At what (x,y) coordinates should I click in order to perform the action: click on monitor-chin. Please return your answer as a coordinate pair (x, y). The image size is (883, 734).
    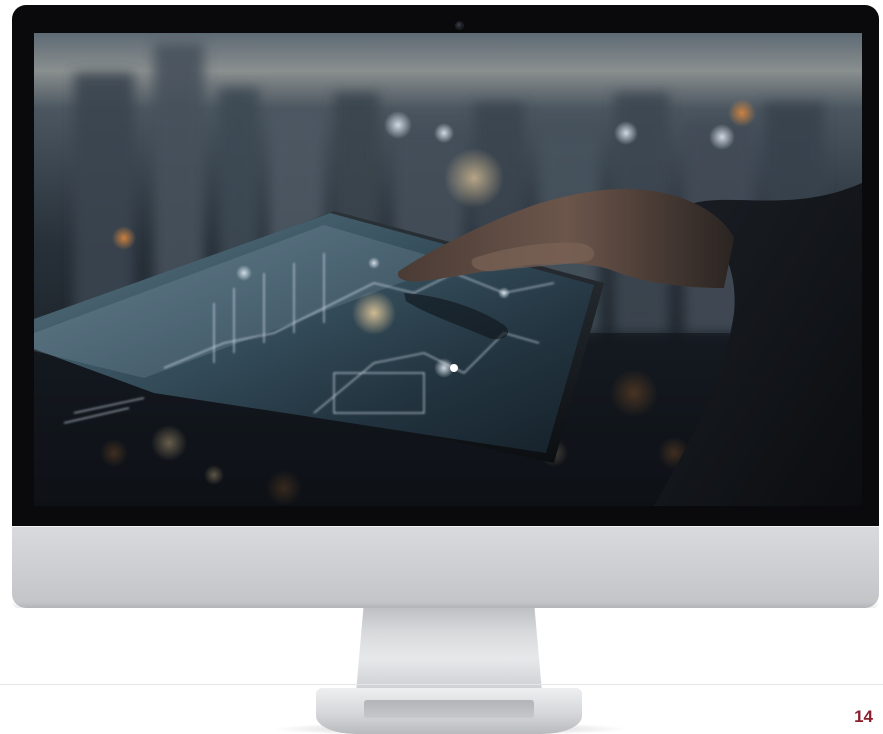
    Looking at the image, I should click on (445, 567).